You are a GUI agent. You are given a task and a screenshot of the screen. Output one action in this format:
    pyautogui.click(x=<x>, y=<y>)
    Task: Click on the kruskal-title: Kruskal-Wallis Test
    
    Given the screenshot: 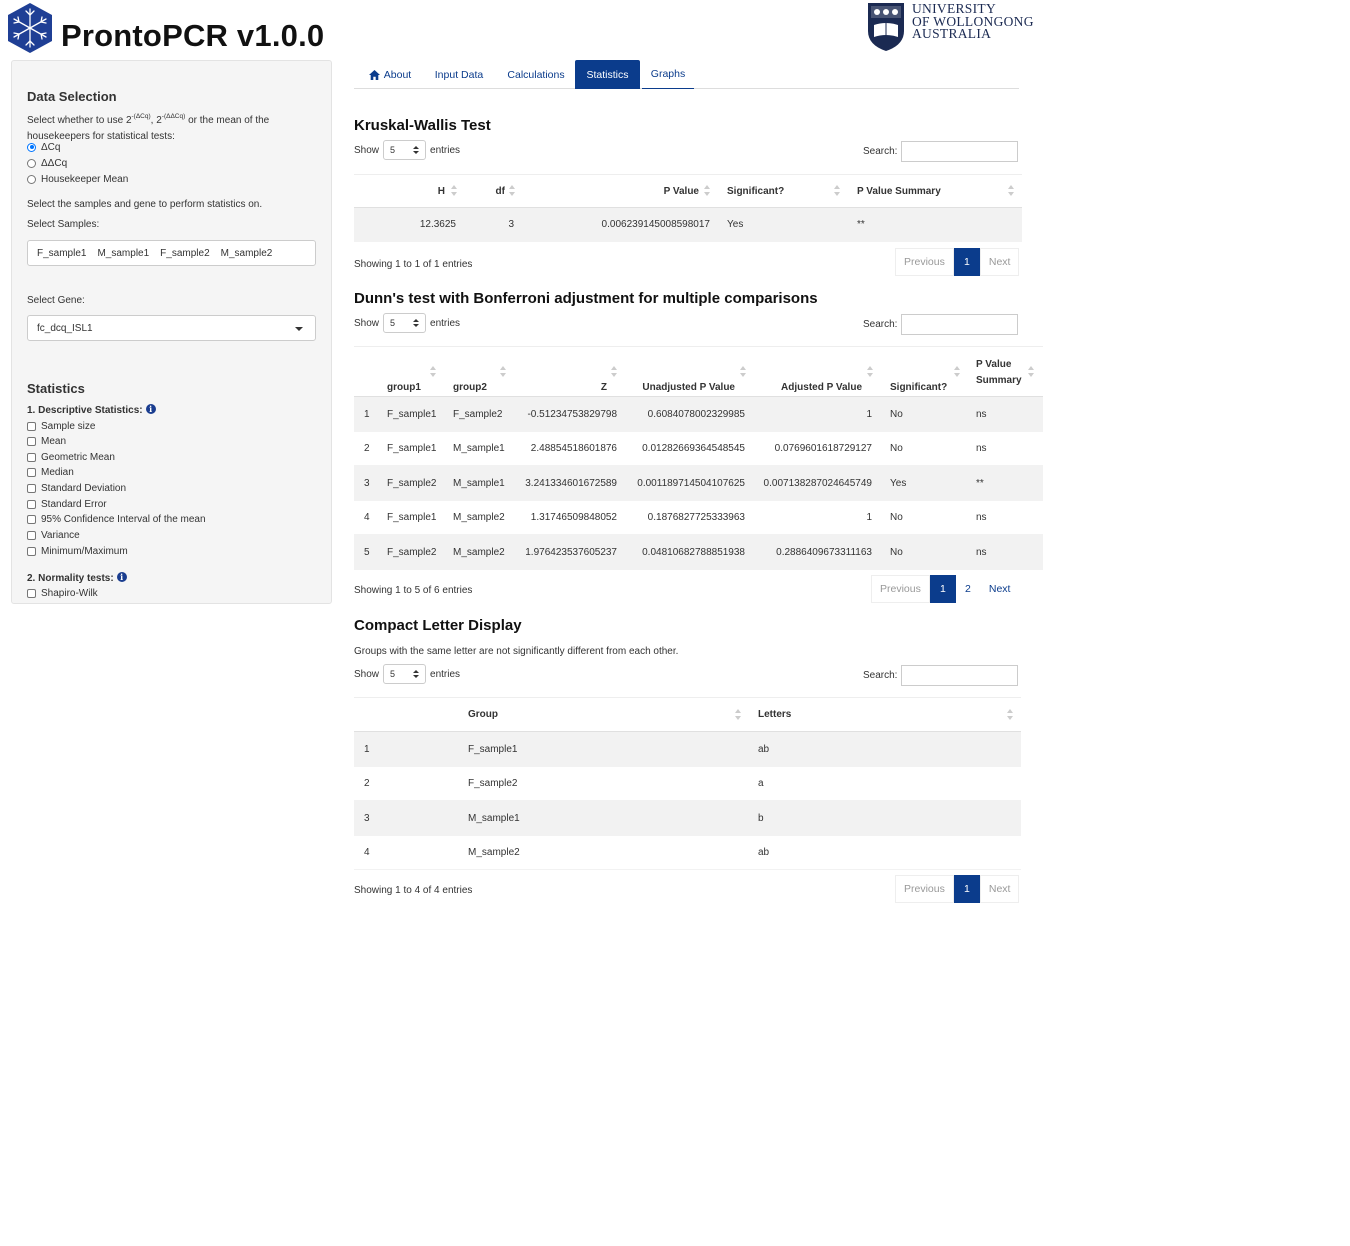 What is the action you would take?
    pyautogui.click(x=422, y=125)
    